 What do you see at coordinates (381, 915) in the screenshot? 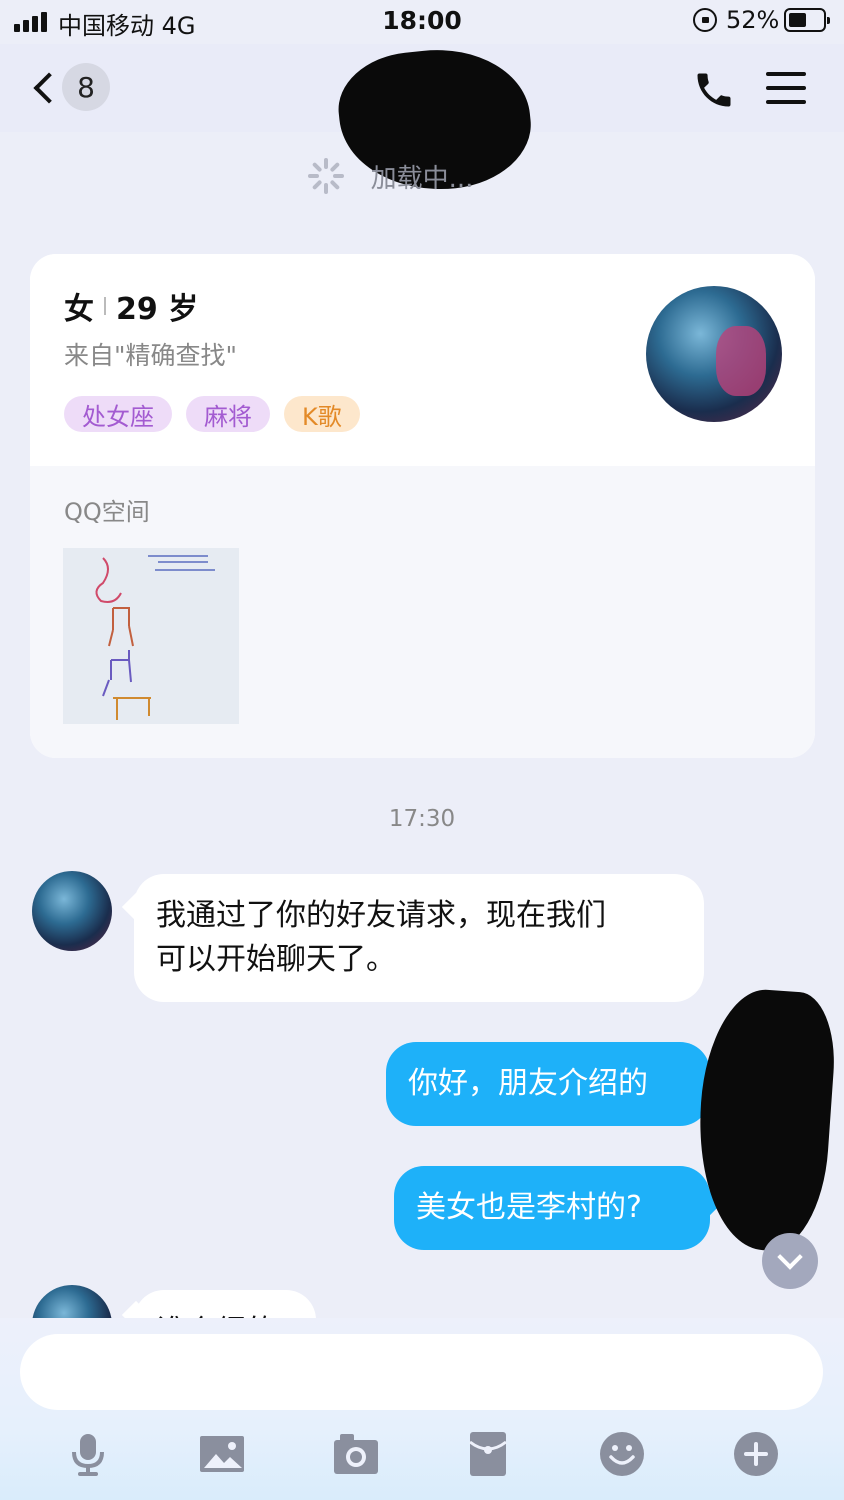
I see `message-text-line: 我通过了你的好友请求，现在我们` at bounding box center [381, 915].